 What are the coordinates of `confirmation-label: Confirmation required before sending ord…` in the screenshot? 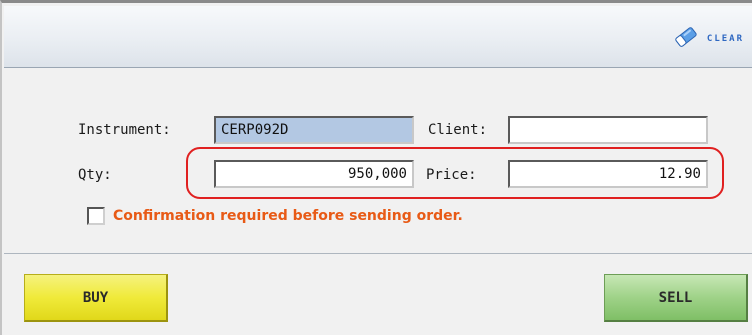 It's located at (288, 216).